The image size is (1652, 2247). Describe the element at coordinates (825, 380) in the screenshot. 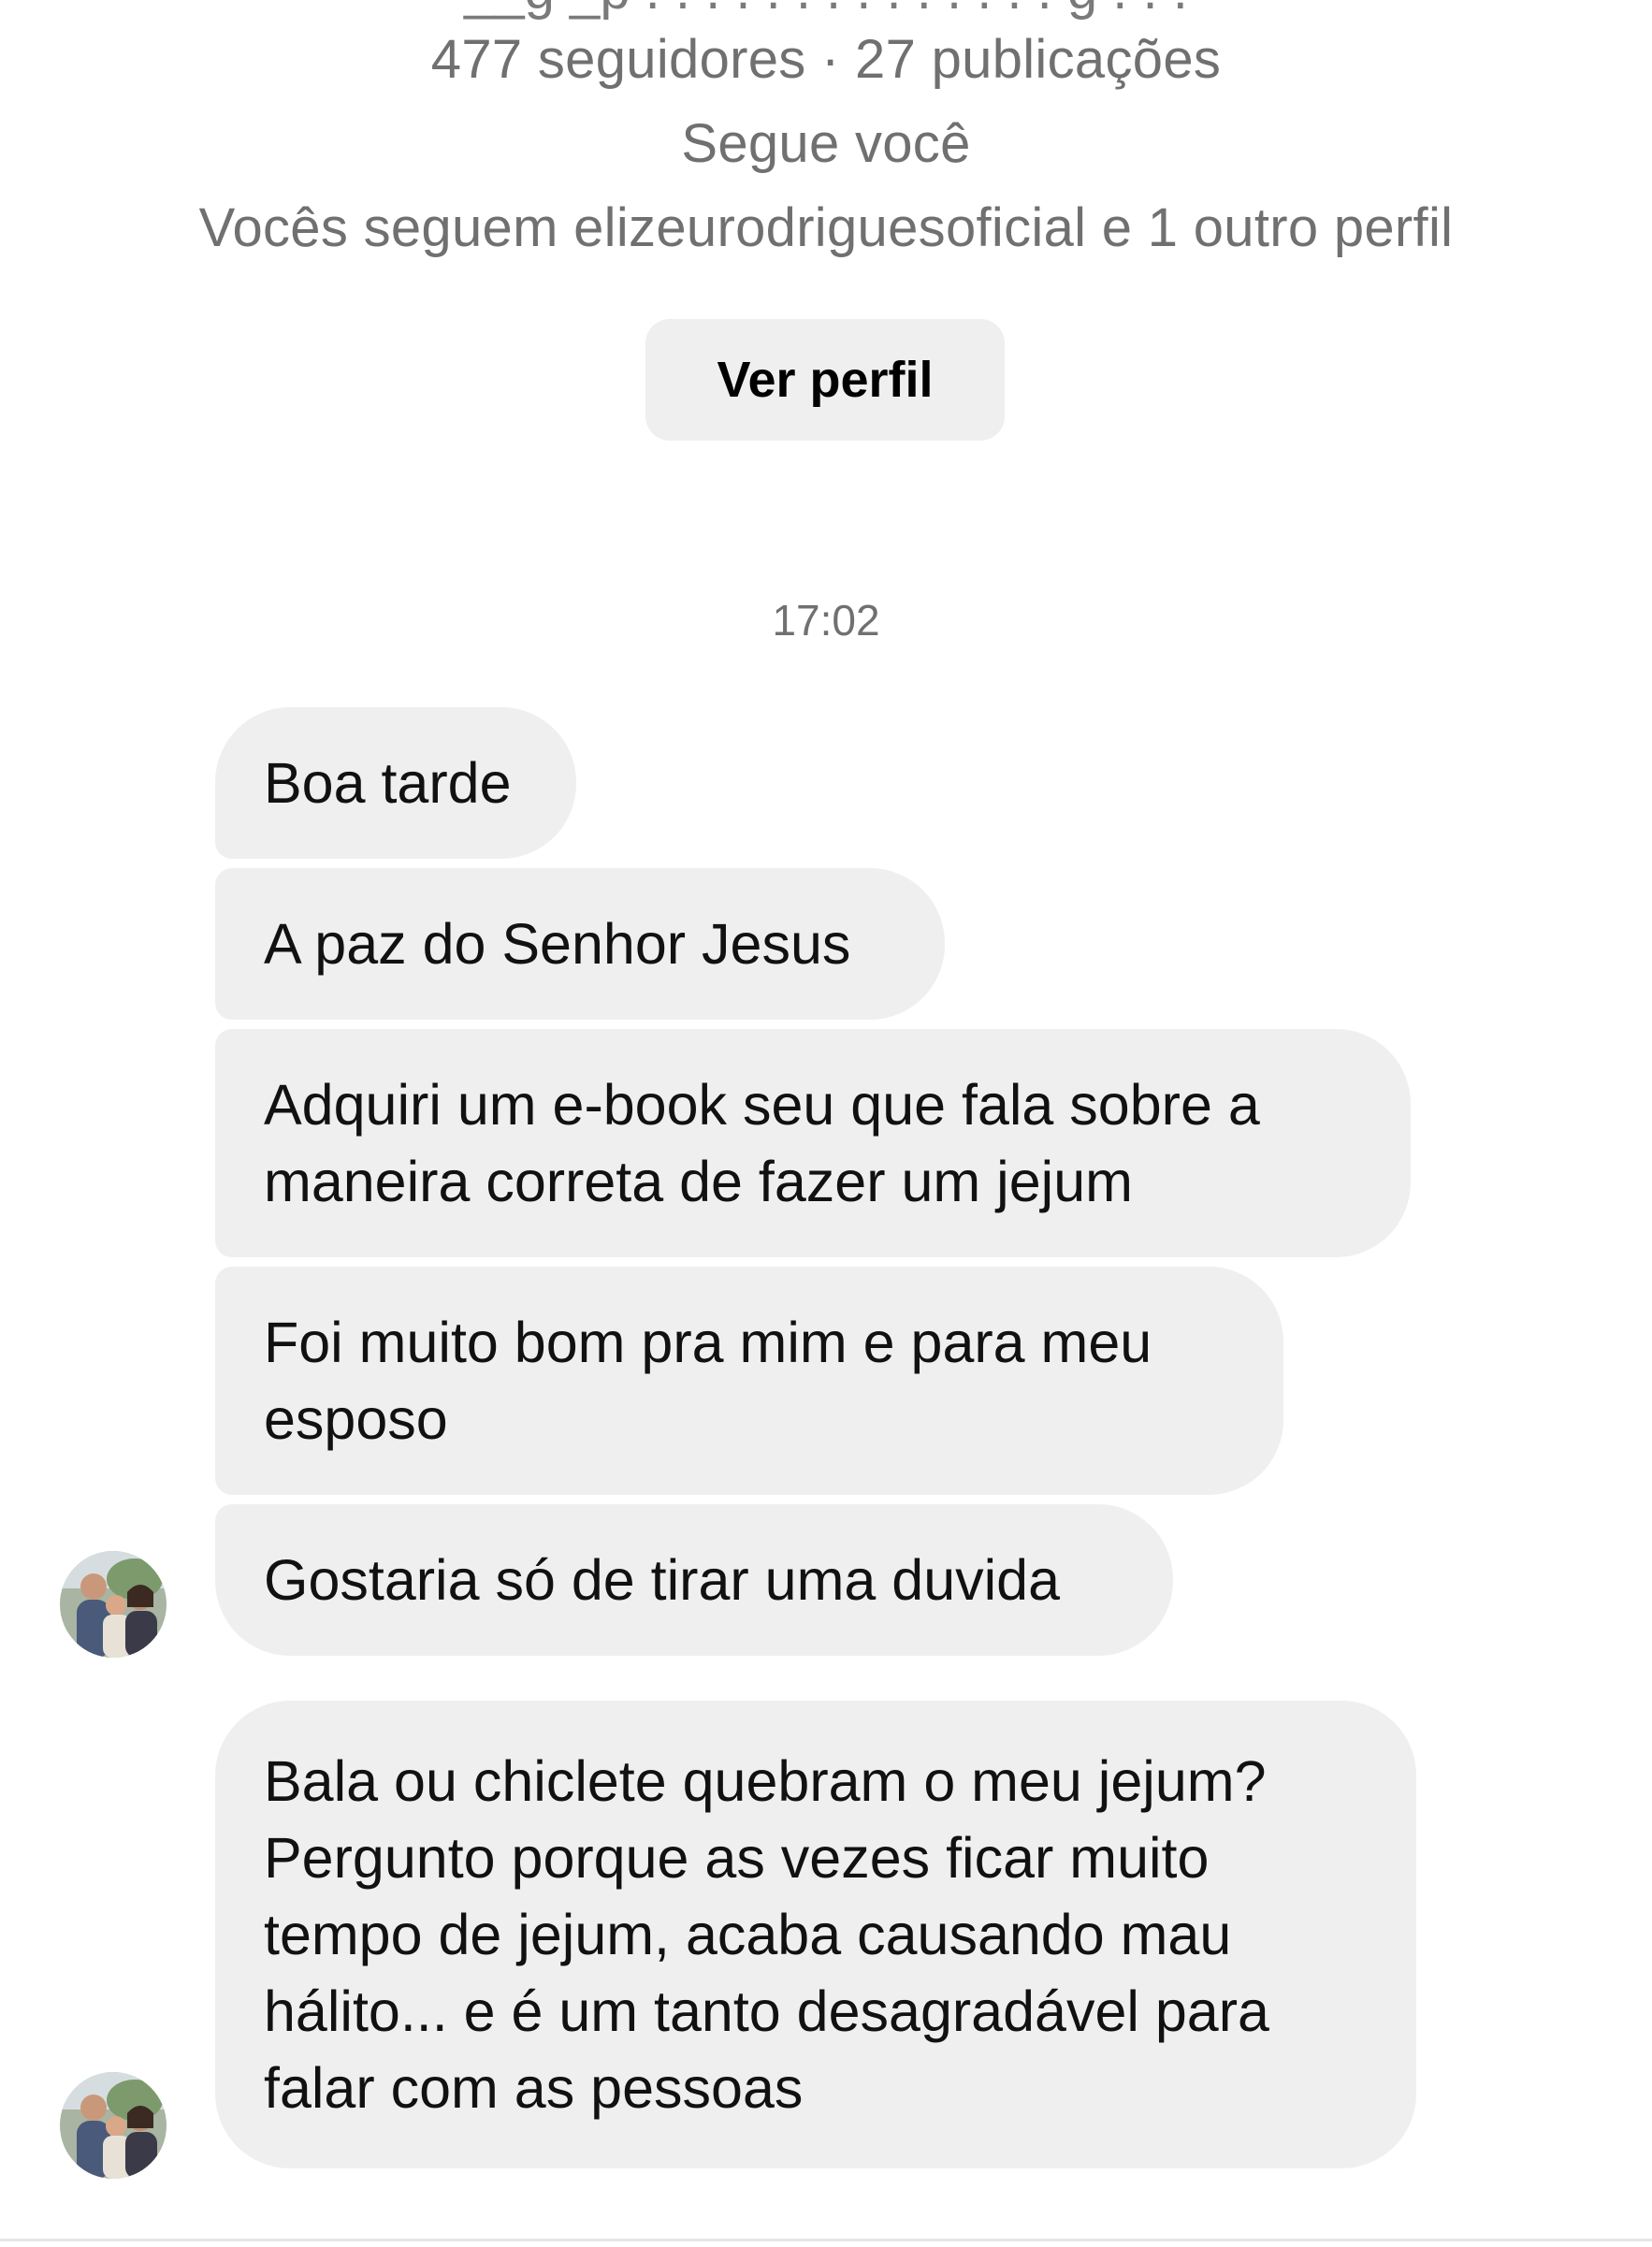

I see `view-profile-button: Ver perfil` at that location.